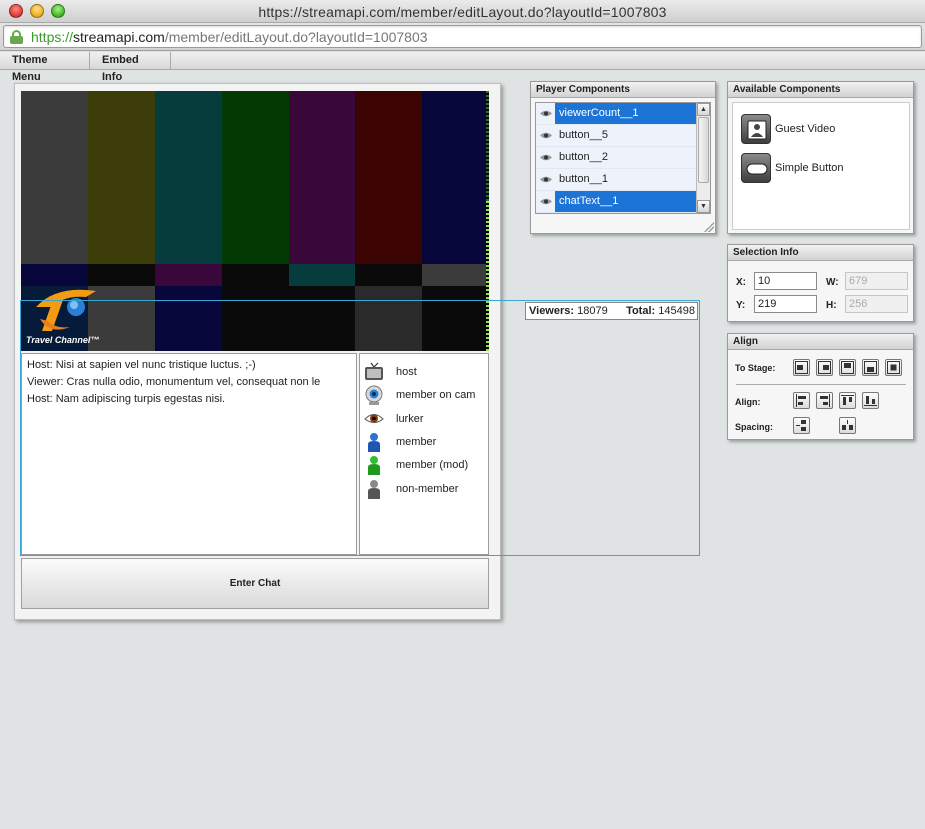 The width and height of the screenshot is (925, 829). What do you see at coordinates (583, 179) in the screenshot?
I see `component-label: button__1` at bounding box center [583, 179].